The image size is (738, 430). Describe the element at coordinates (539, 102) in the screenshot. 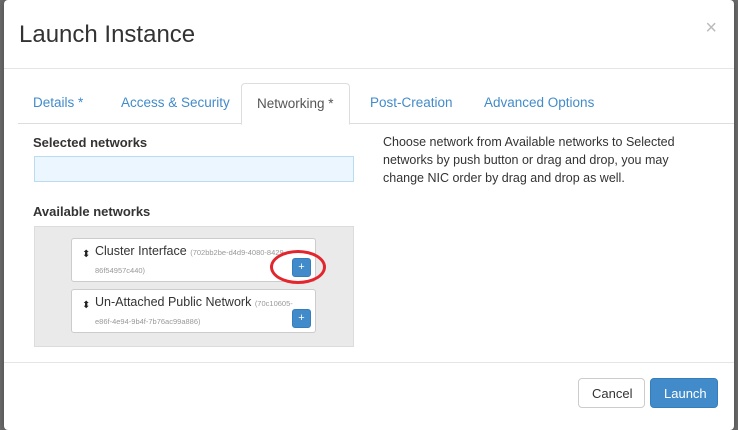

I see `tab-advanced-options: Advanced Options` at that location.